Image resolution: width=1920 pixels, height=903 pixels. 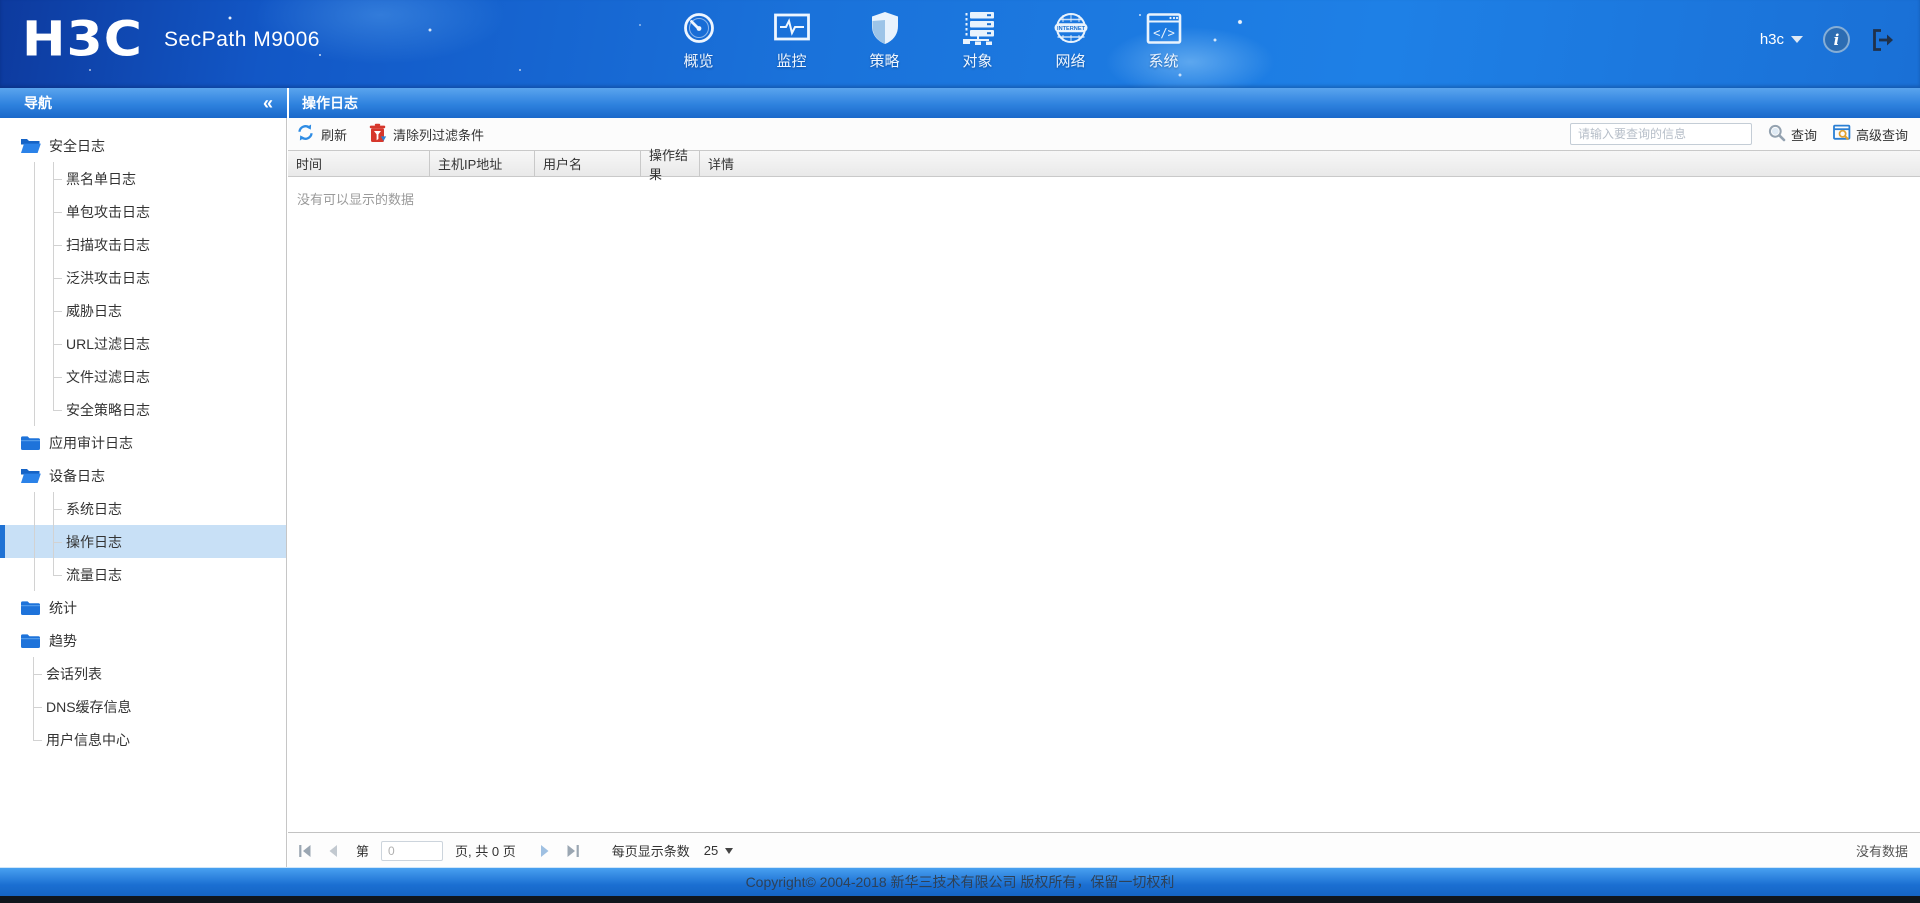 I want to click on sidebar-item-10: 设备日志, so click(x=143, y=475).